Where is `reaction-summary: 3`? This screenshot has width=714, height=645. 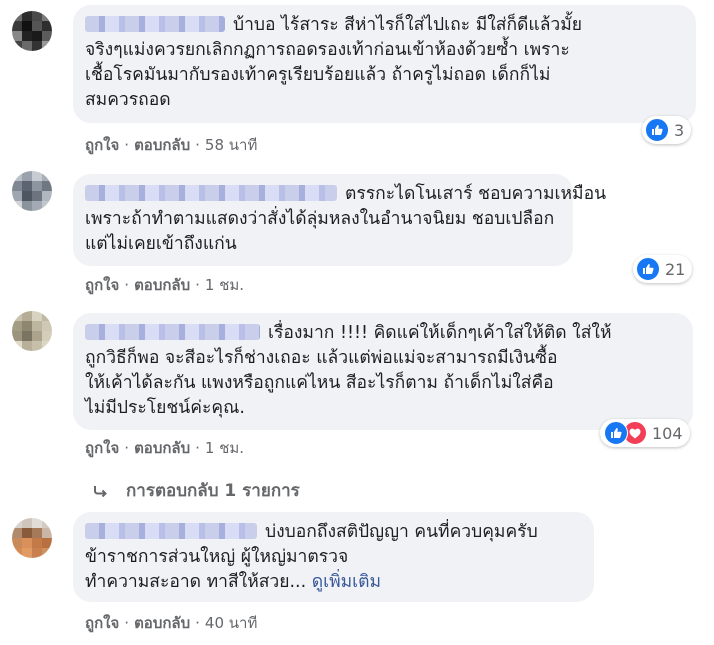
reaction-summary: 3 is located at coordinates (667, 130).